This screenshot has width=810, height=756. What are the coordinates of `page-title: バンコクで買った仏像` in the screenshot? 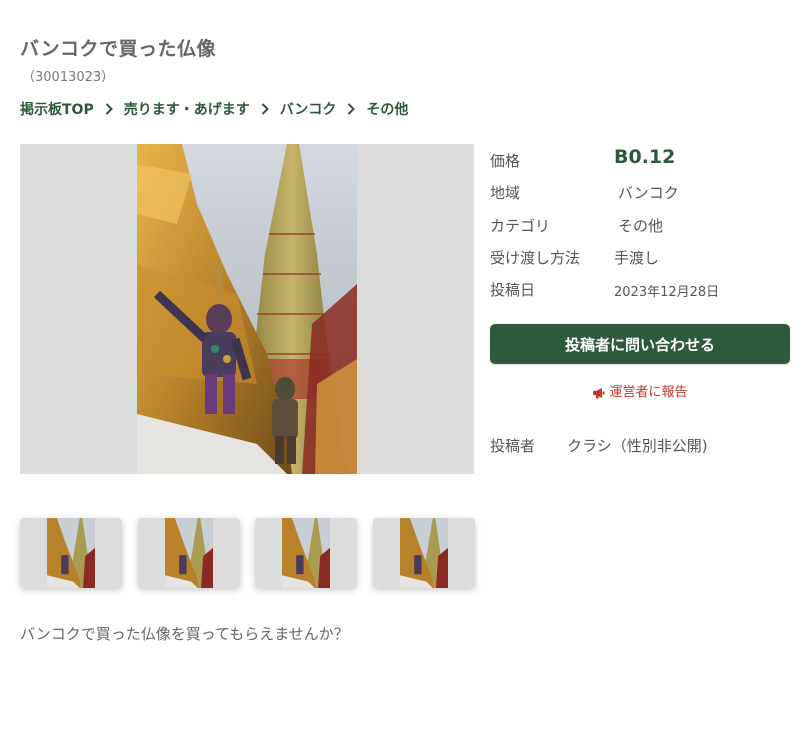 It's located at (118, 49).